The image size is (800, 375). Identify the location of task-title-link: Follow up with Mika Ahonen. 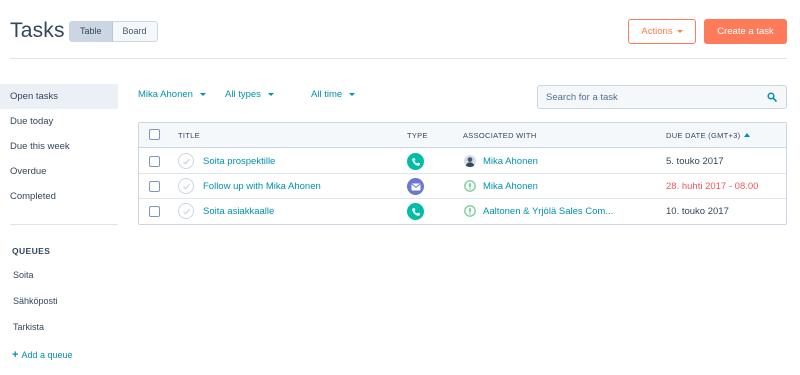
(262, 186).